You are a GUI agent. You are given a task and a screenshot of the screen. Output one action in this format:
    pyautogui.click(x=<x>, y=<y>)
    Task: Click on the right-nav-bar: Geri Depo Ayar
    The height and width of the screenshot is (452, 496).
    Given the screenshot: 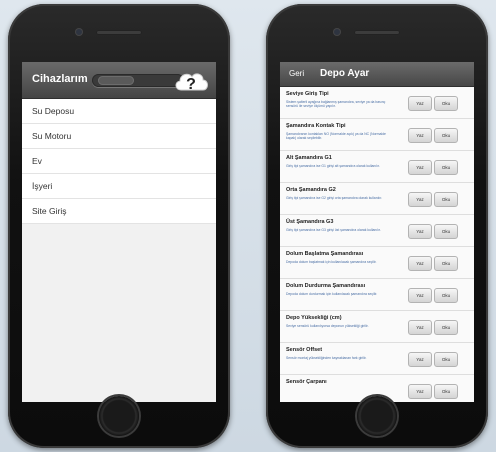 What is the action you would take?
    pyautogui.click(x=377, y=74)
    